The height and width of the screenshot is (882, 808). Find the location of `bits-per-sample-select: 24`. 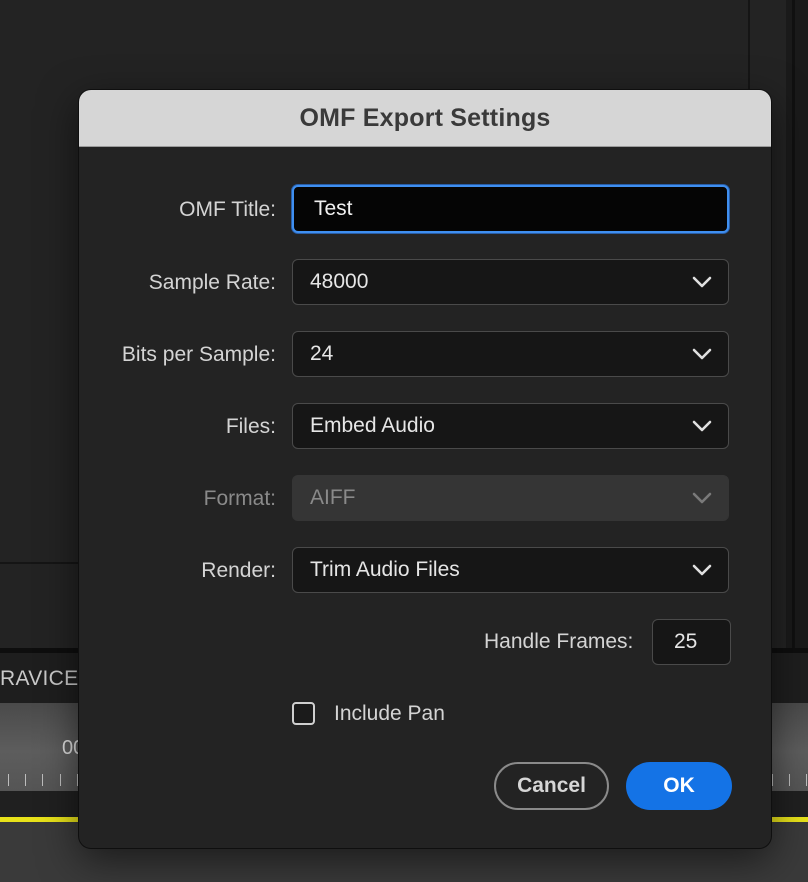

bits-per-sample-select: 24 is located at coordinates (510, 354).